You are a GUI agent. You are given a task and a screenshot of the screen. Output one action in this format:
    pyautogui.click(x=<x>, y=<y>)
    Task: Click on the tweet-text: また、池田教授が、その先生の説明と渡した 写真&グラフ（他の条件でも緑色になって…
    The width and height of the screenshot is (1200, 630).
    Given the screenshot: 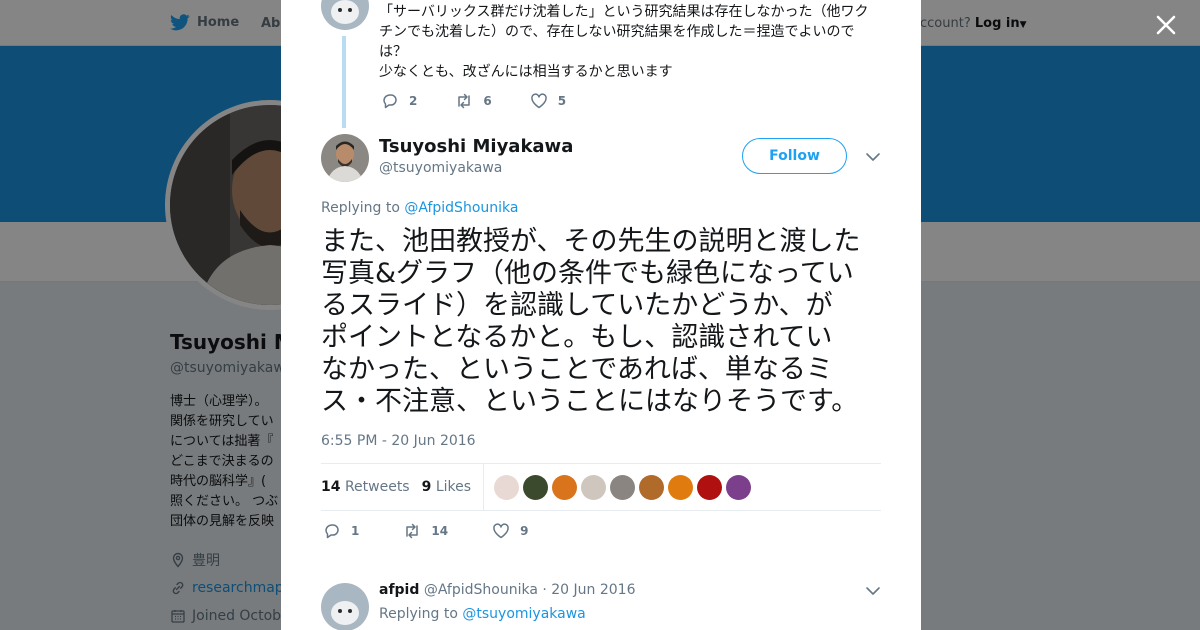 What is the action you would take?
    pyautogui.click(x=603, y=322)
    